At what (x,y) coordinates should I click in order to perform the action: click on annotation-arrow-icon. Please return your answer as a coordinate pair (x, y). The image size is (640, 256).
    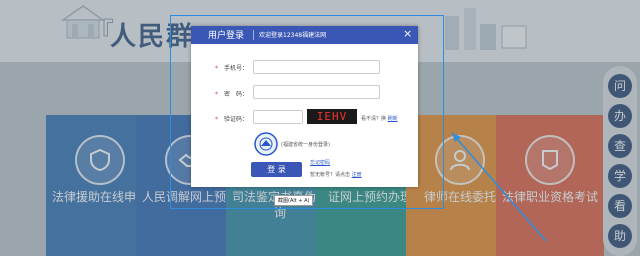
    Looking at the image, I should click on (499, 187).